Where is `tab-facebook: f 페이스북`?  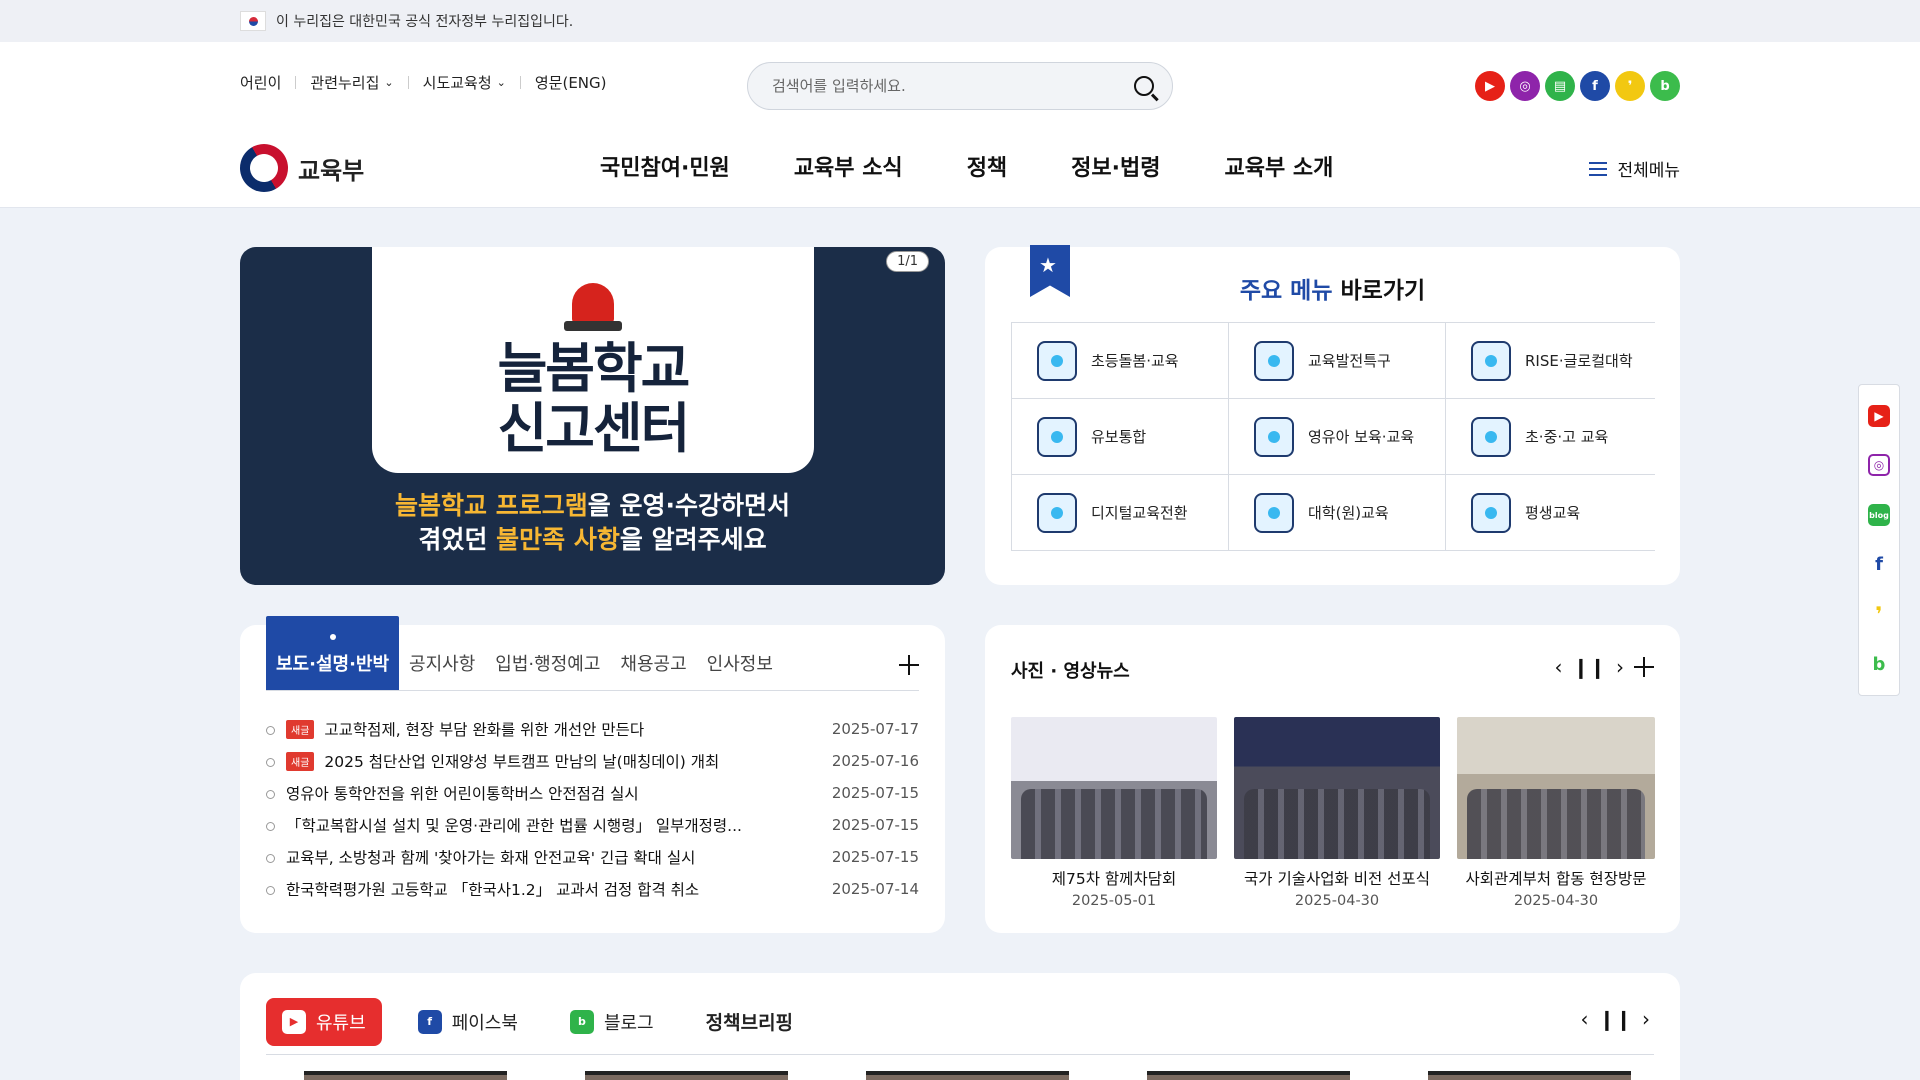
tab-facebook: f 페이스북 is located at coordinates (468, 1022).